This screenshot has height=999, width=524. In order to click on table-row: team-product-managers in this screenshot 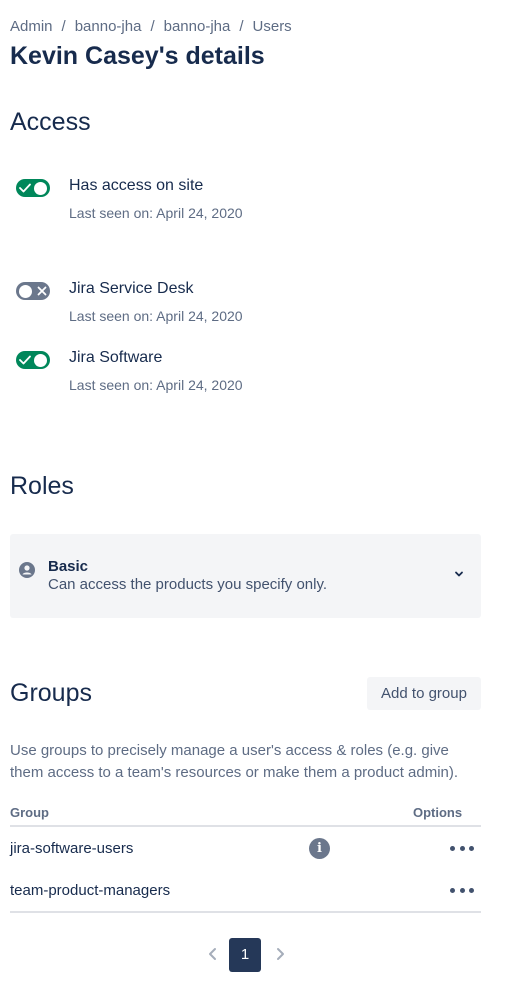, I will do `click(245, 890)`.